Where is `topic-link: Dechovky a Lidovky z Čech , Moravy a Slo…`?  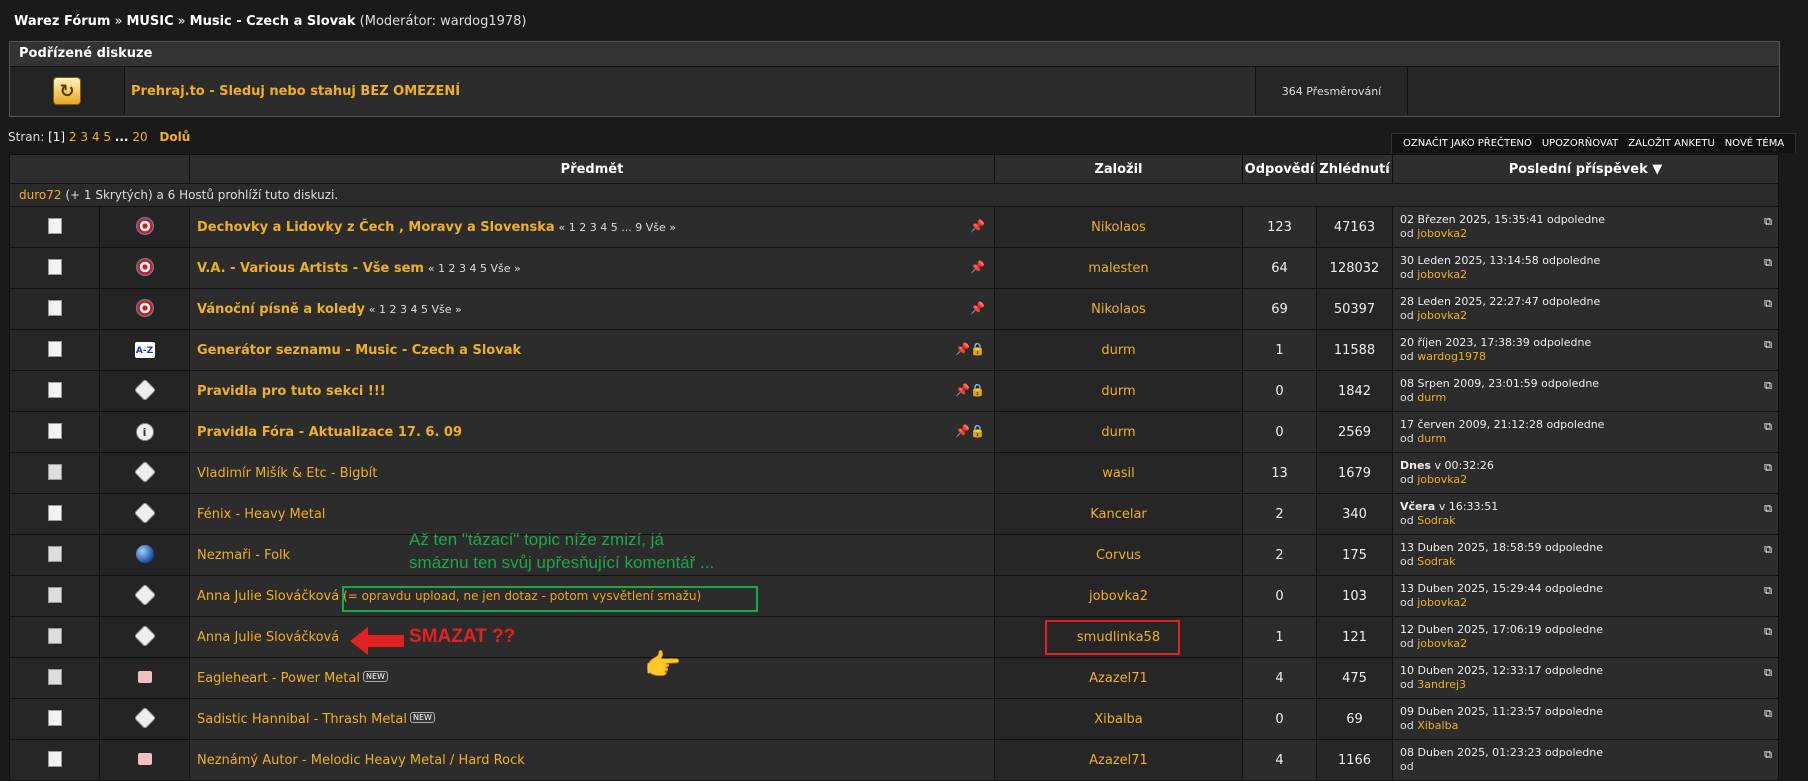
topic-link: Dechovky a Lidovky z Čech , Moravy a Slo… is located at coordinates (376, 227).